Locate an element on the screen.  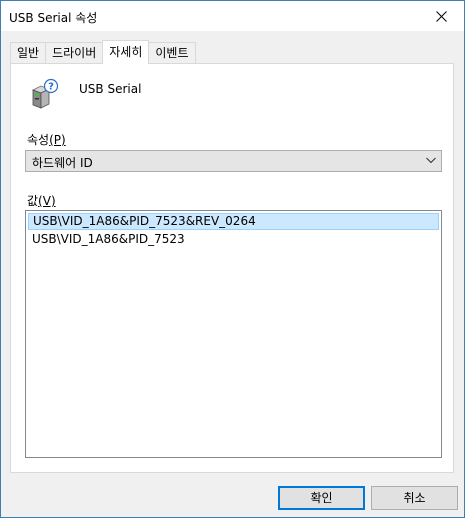
window-title: USB Serial 속성 is located at coordinates (53, 18).